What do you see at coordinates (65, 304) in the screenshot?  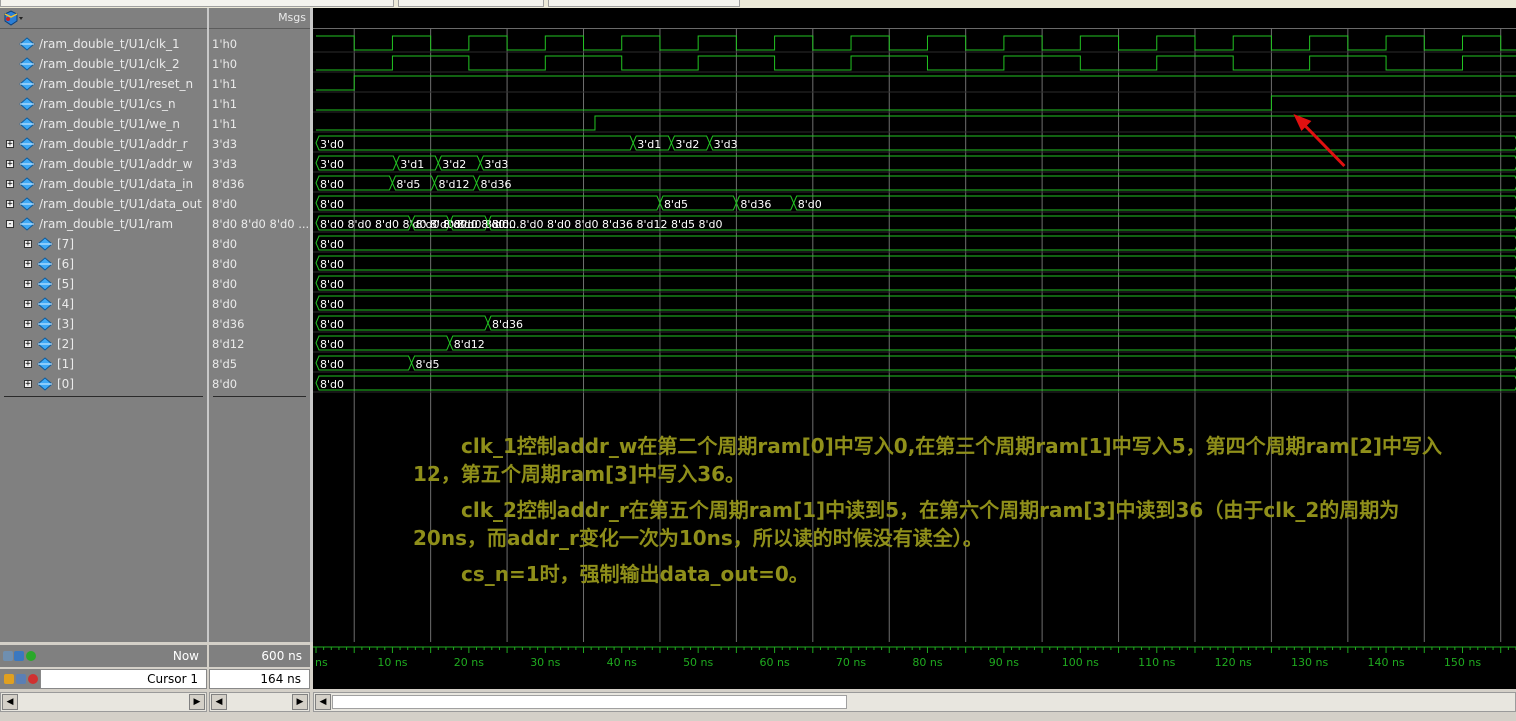 I see `signal-name: [4]` at bounding box center [65, 304].